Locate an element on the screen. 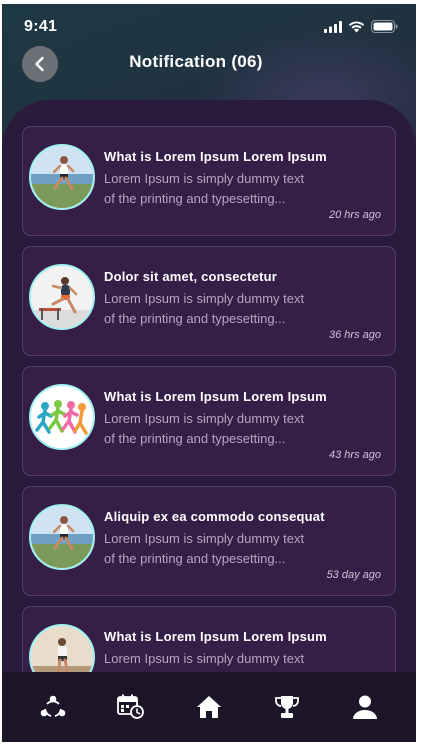 This screenshot has height=748, width=430. wifi-icon is located at coordinates (356, 26).